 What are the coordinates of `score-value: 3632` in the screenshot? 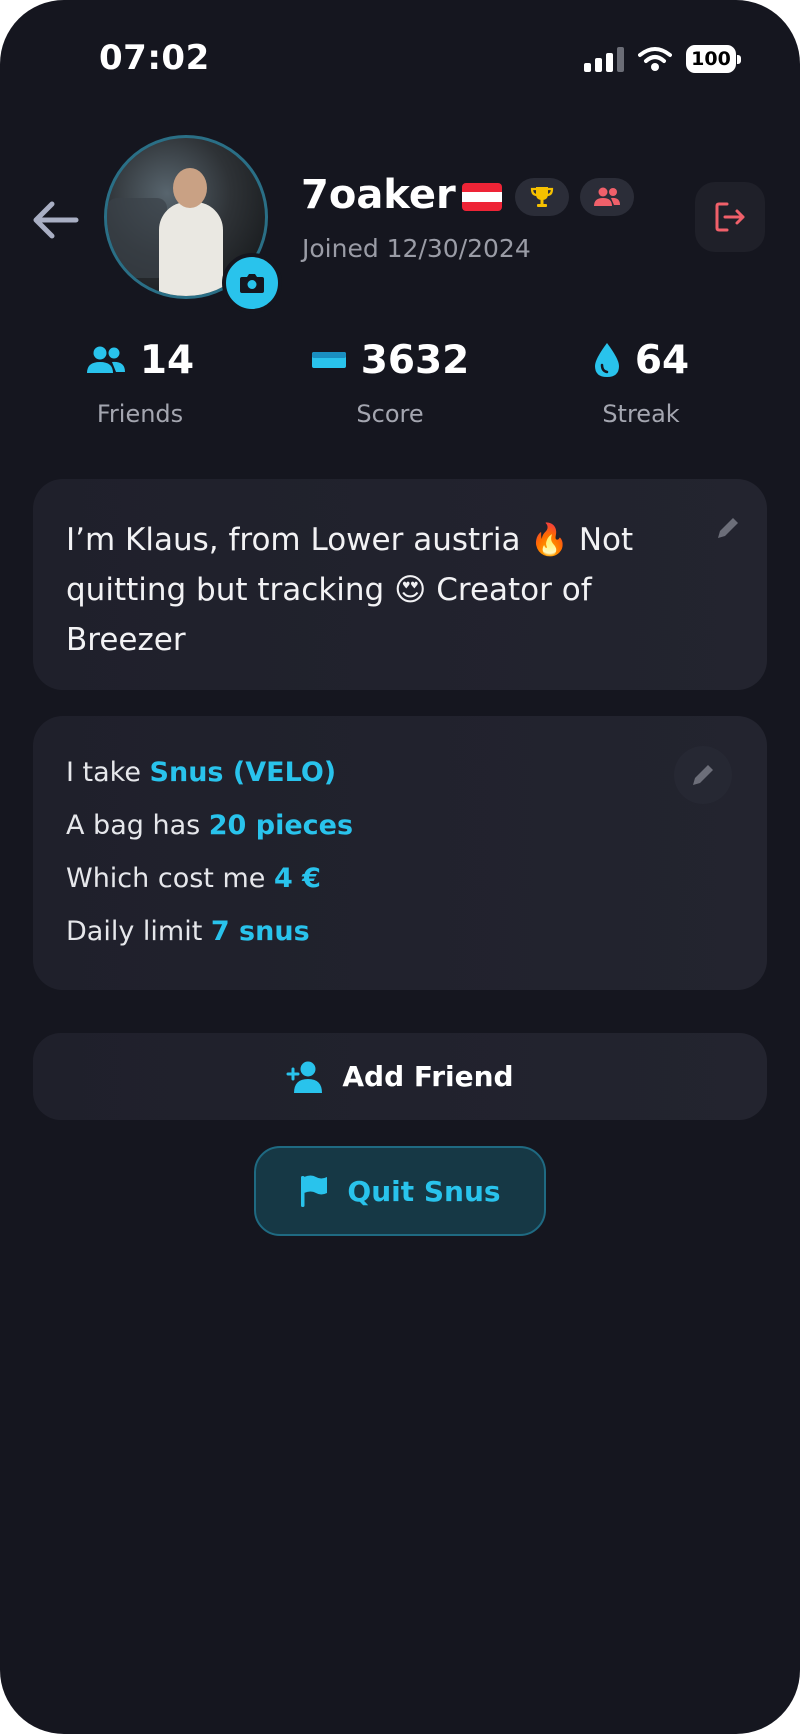 It's located at (415, 360).